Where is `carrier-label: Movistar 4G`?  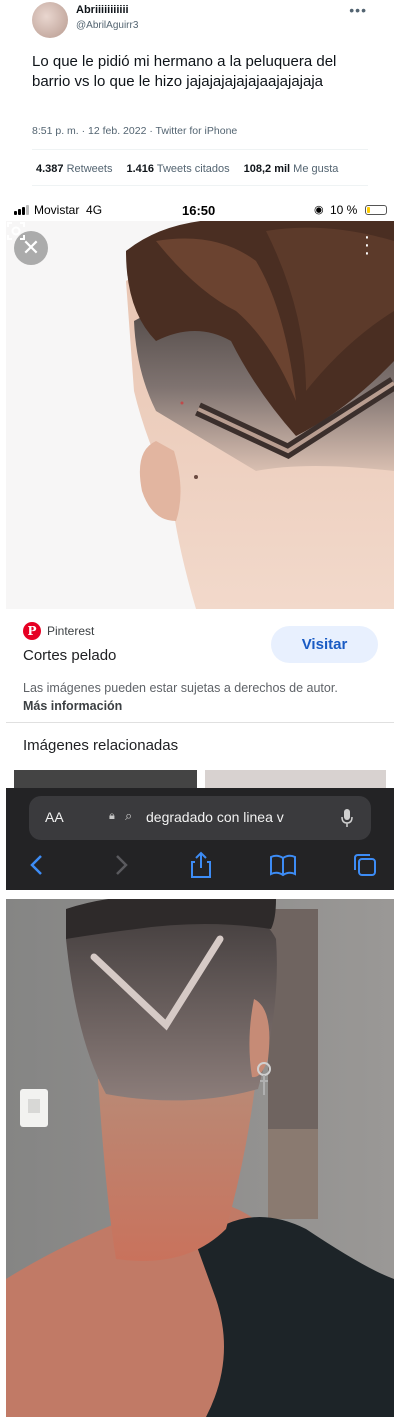 carrier-label: Movistar 4G is located at coordinates (68, 210).